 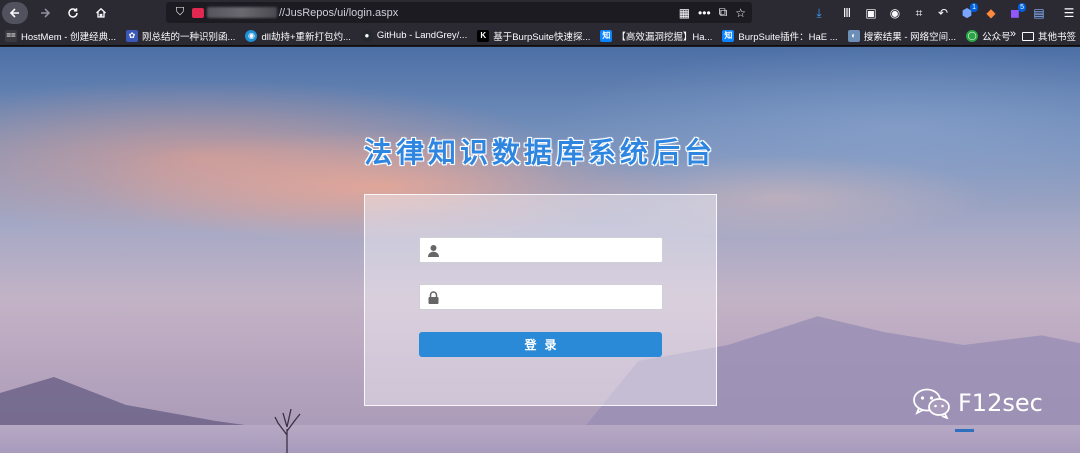 I want to click on account-icon: ◉, so click(x=895, y=13).